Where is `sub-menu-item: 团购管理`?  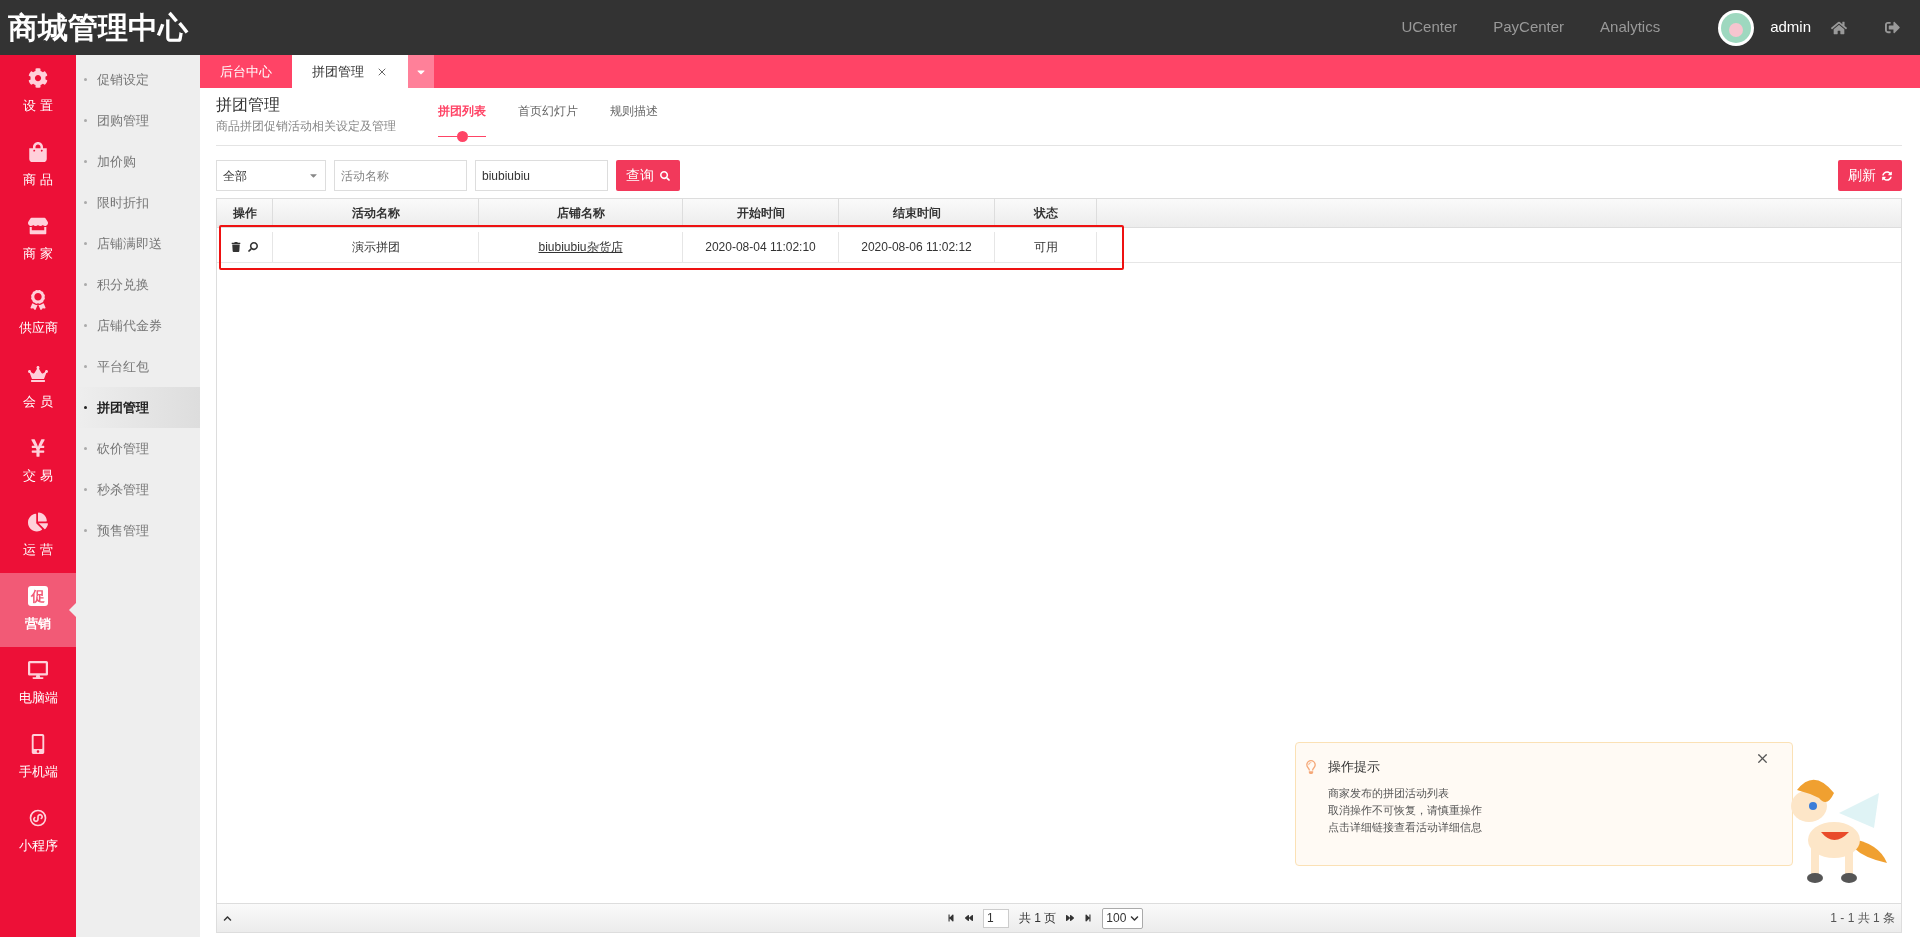
sub-menu-item: 团购管理 is located at coordinates (138, 120).